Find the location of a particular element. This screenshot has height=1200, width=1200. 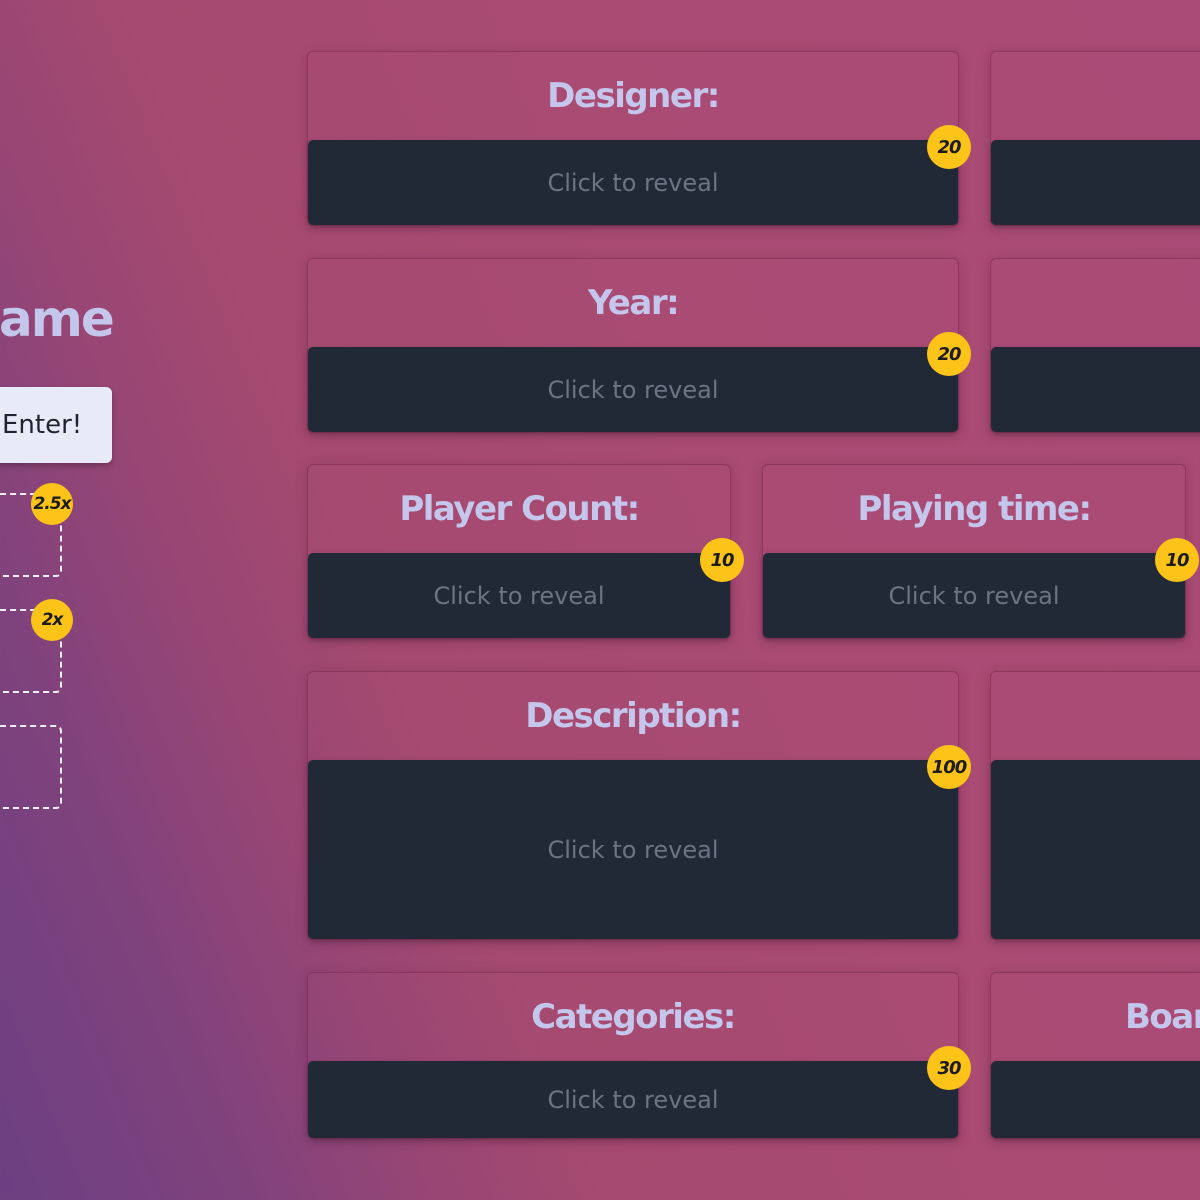

player-count-points-badge: 10 is located at coordinates (722, 560).